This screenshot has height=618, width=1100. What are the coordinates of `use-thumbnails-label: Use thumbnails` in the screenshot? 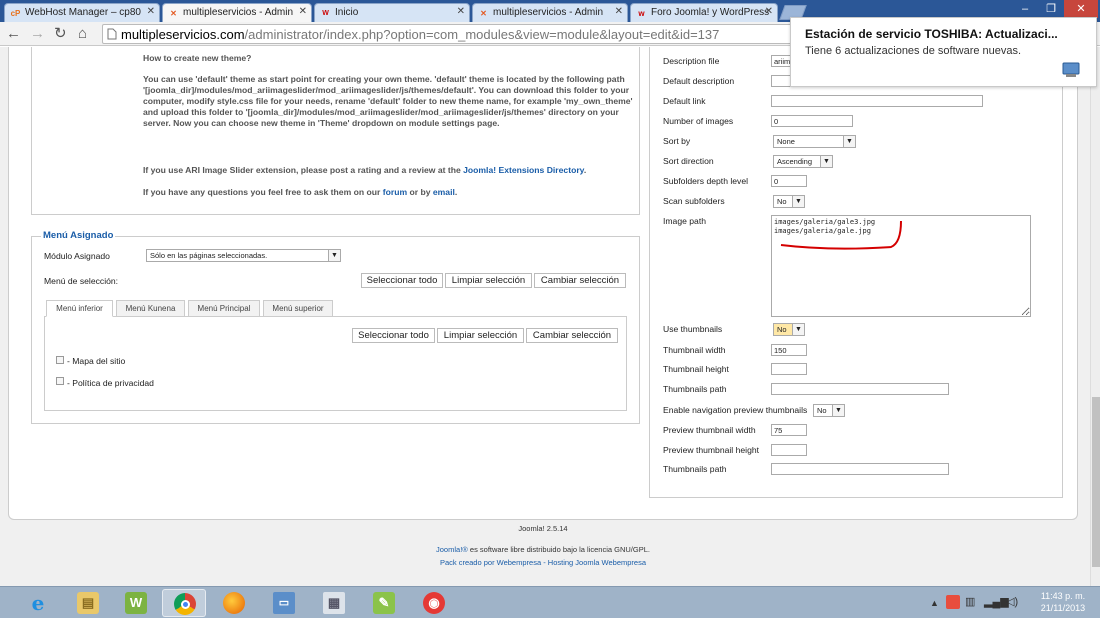 It's located at (693, 329).